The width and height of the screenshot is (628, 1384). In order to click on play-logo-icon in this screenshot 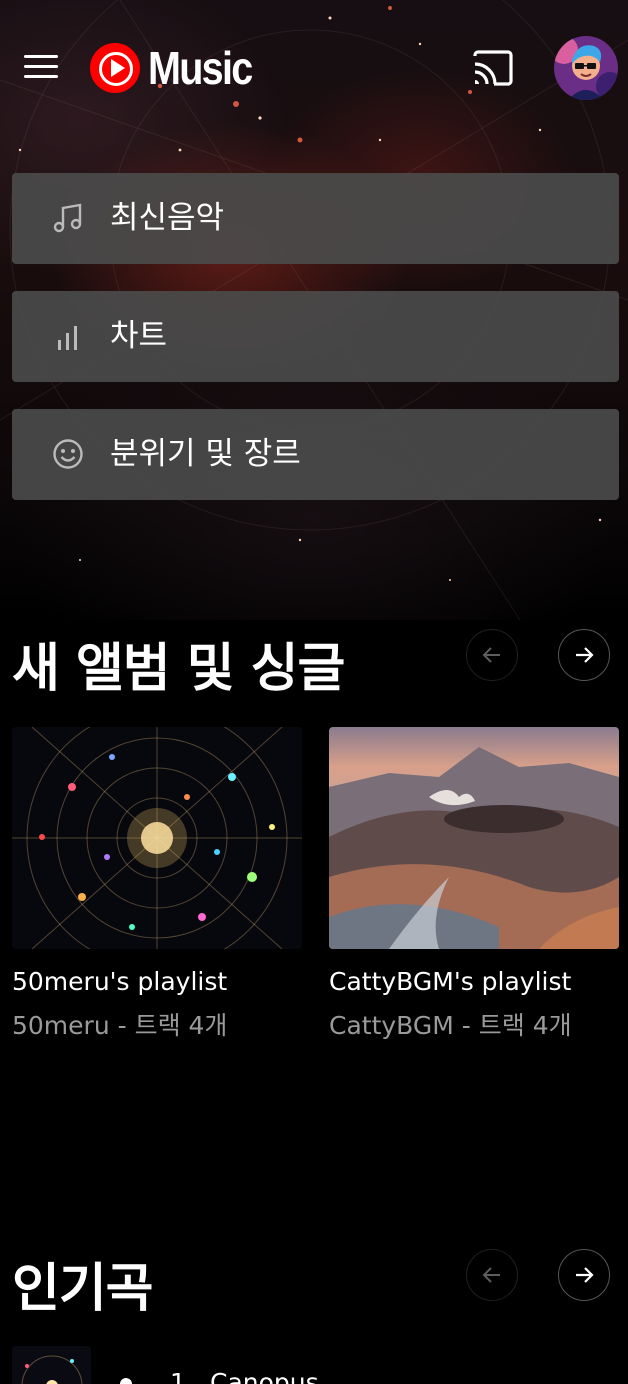, I will do `click(115, 68)`.